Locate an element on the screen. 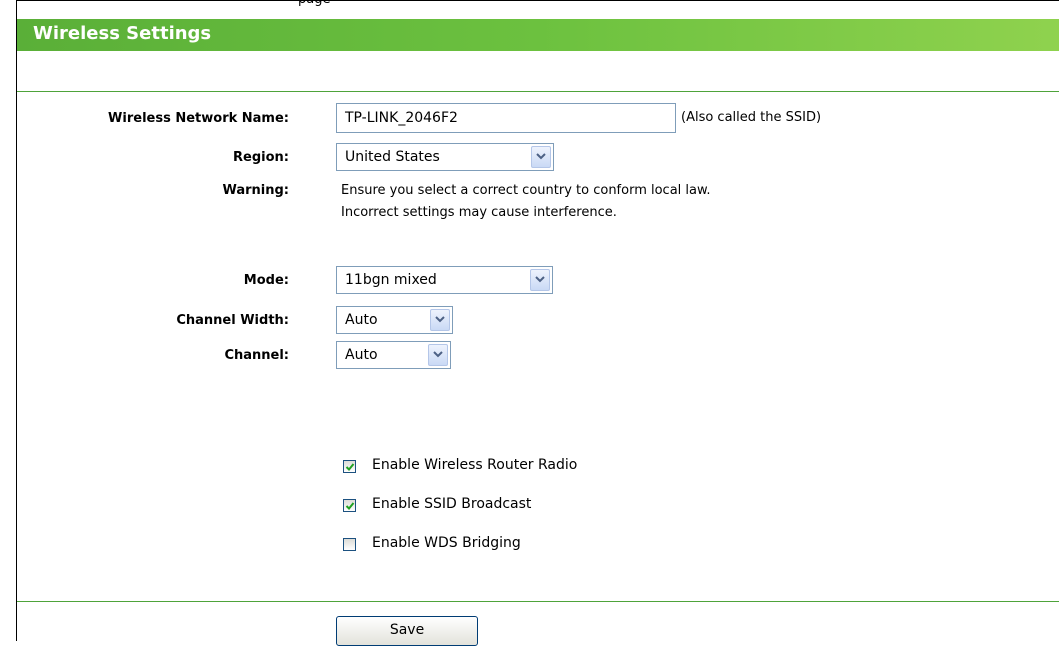 This screenshot has height=646, width=1059. ssid-label: Wireless Network Name: is located at coordinates (198, 118).